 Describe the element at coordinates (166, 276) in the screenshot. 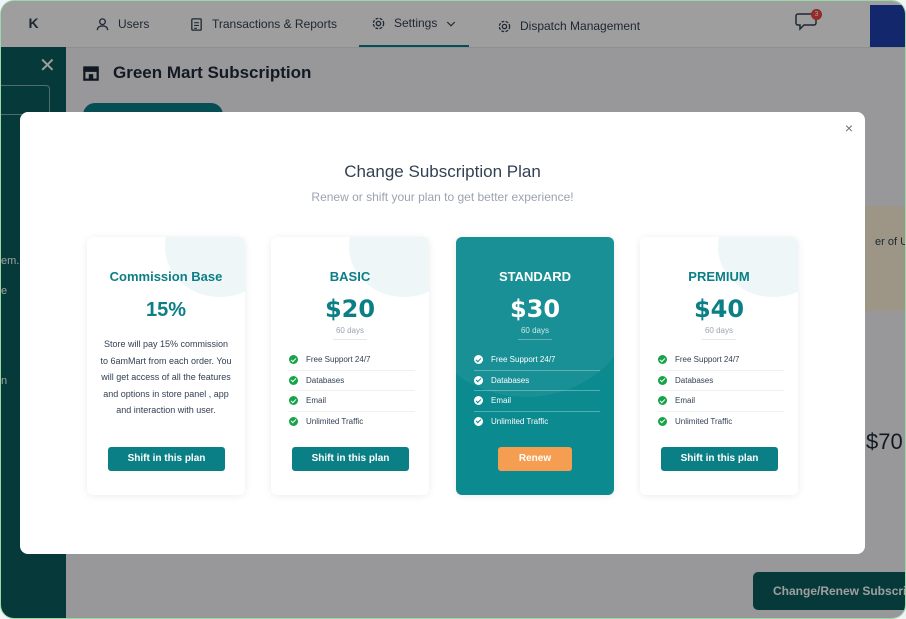

I see `plan-name: Commission Base` at that location.